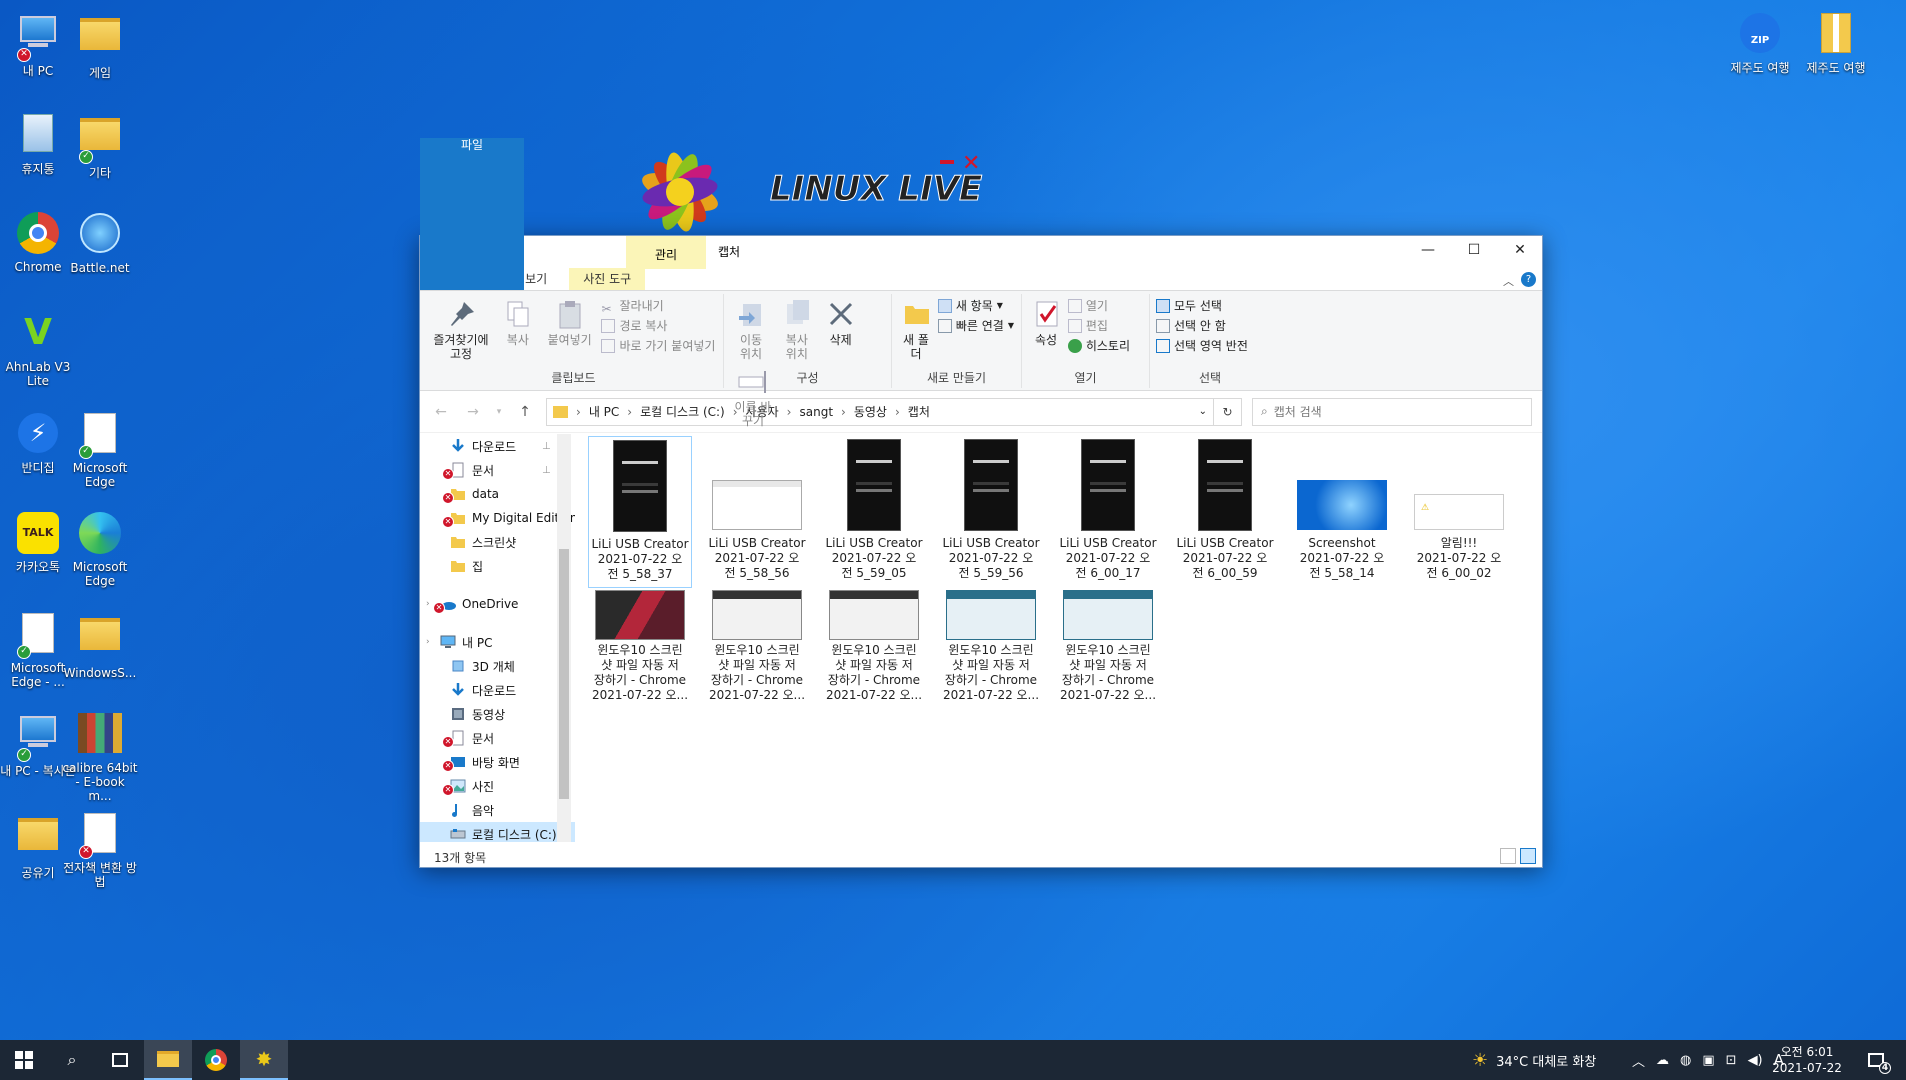 This screenshot has width=1906, height=1080. Describe the element at coordinates (1228, 411) in the screenshot. I see `refresh-button: ↻` at that location.